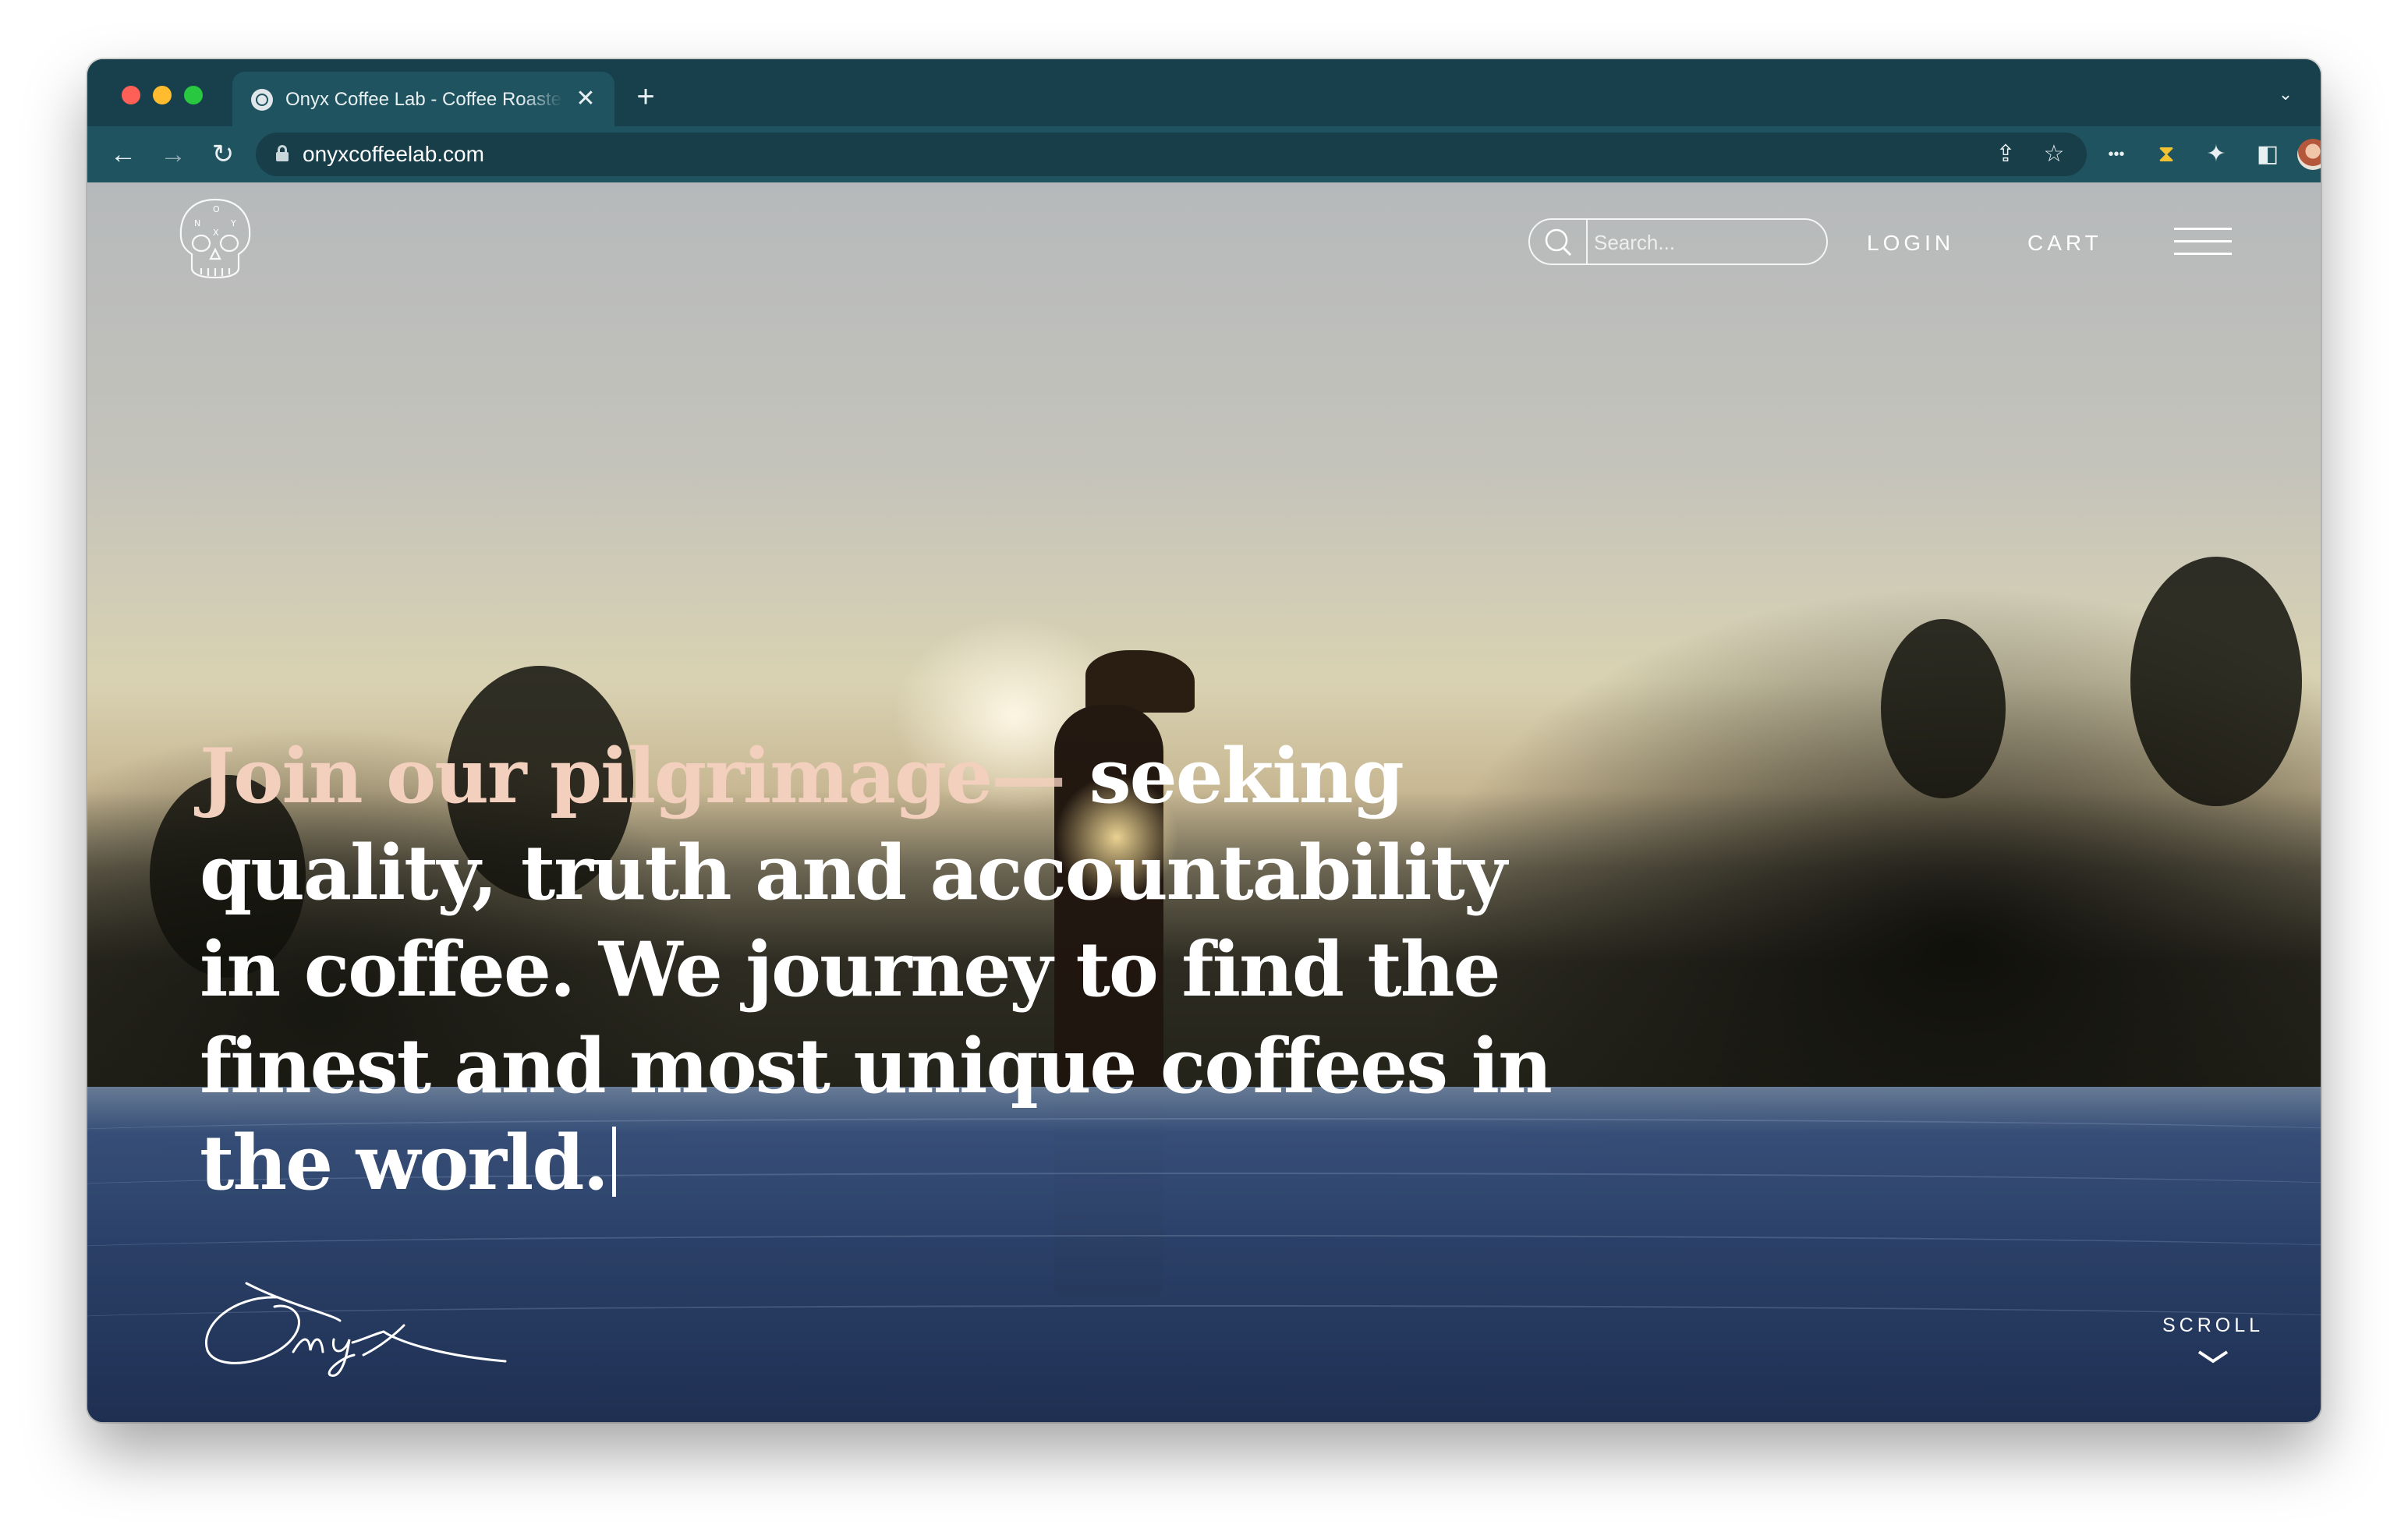 This screenshot has width=2408, height=1539. I want to click on svg-text: Y, so click(233, 223).